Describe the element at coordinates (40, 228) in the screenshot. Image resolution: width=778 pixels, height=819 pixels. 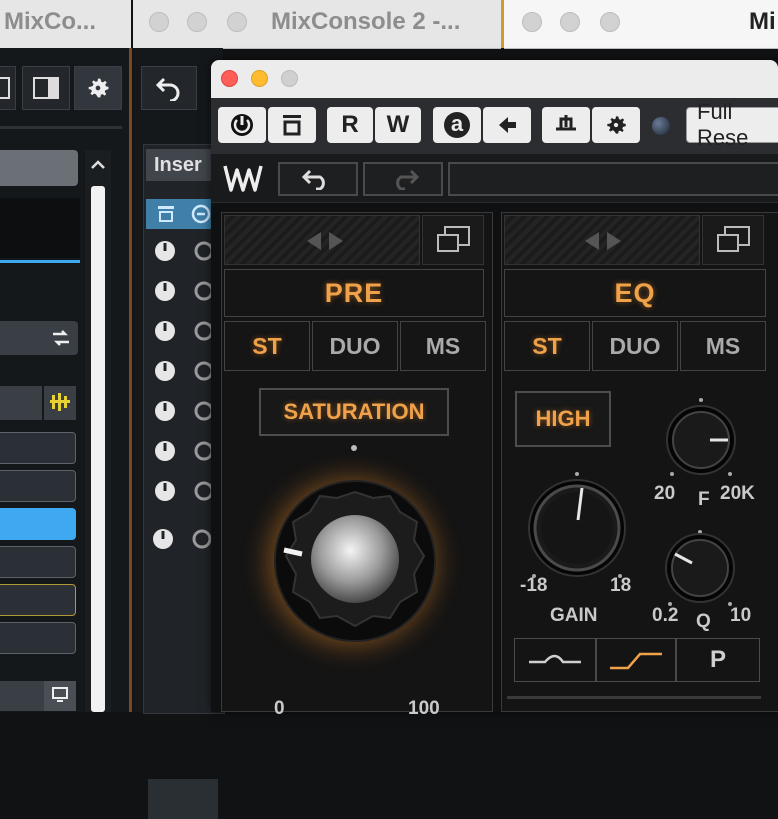
I see `meter-area` at that location.